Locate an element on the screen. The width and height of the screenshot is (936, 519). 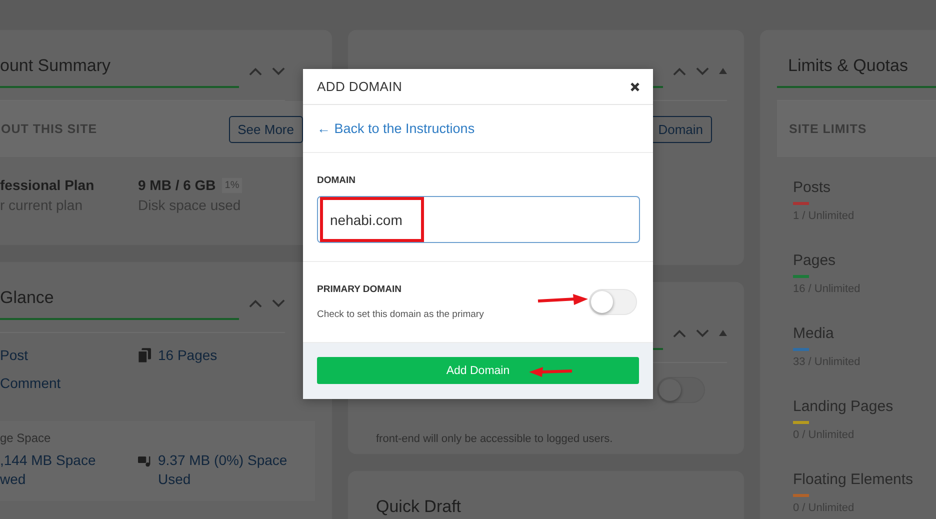
glance-link: Comment is located at coordinates (30, 383).